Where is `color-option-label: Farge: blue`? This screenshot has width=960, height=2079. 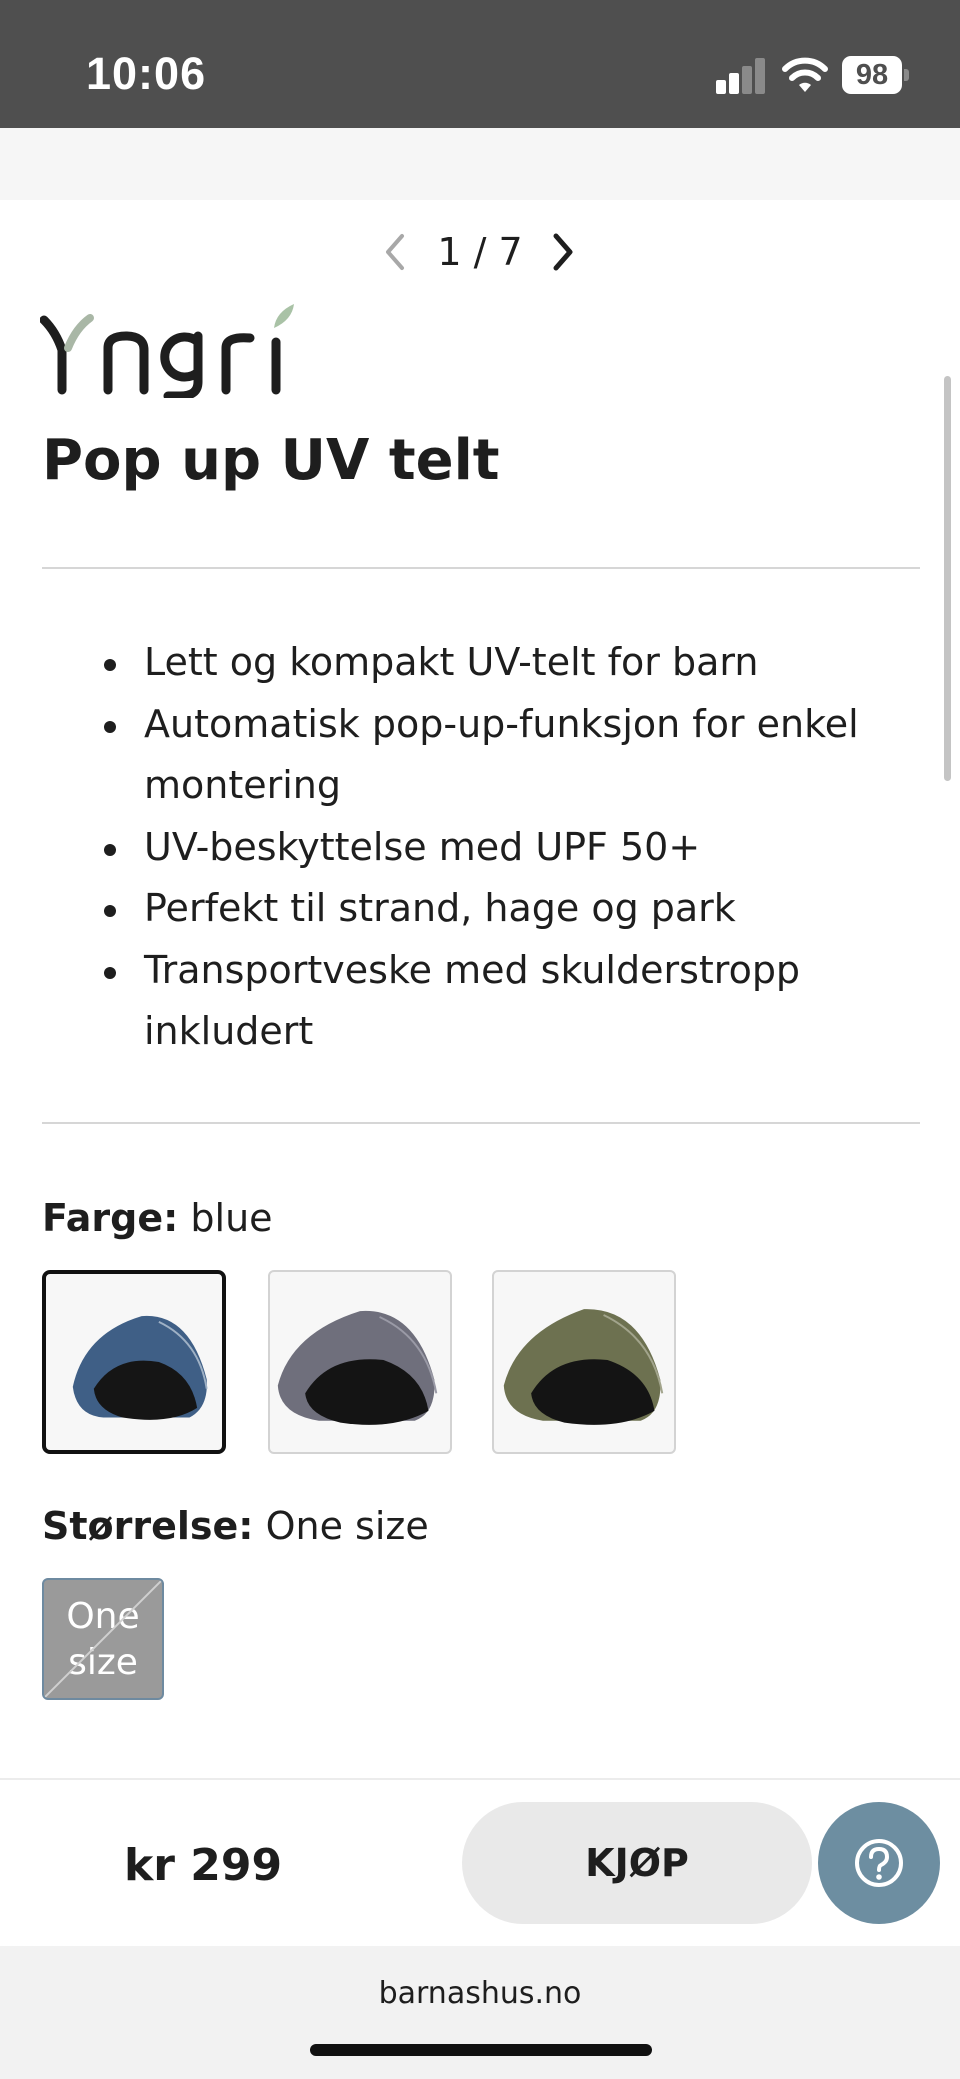 color-option-label: Farge: blue is located at coordinates (157, 1218).